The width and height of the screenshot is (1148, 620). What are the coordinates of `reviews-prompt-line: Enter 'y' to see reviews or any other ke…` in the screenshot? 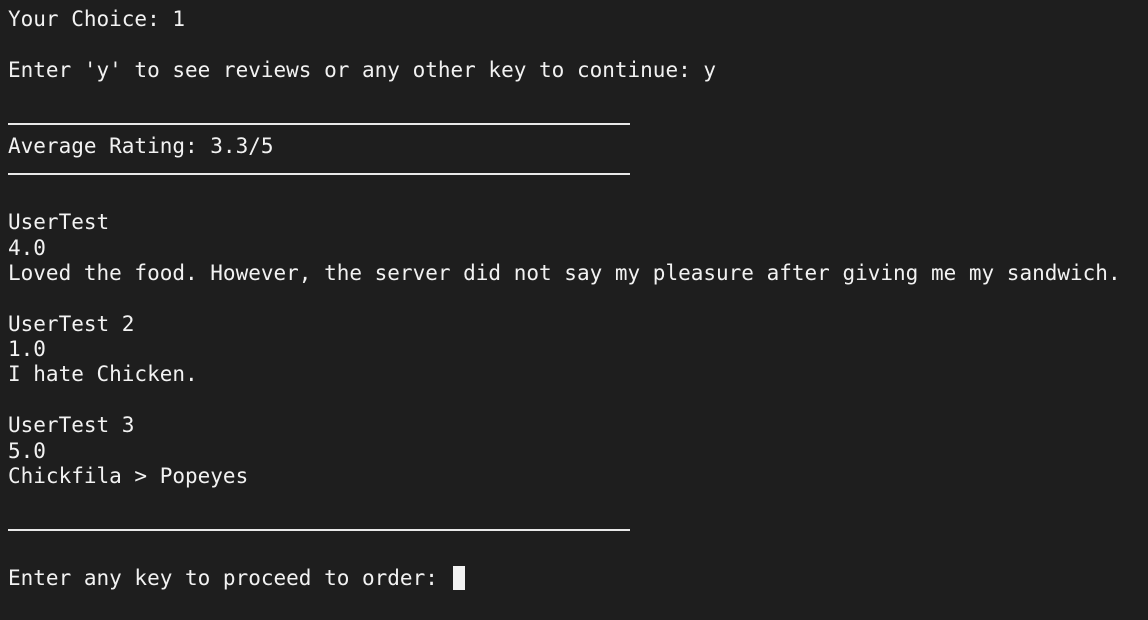 It's located at (362, 69).